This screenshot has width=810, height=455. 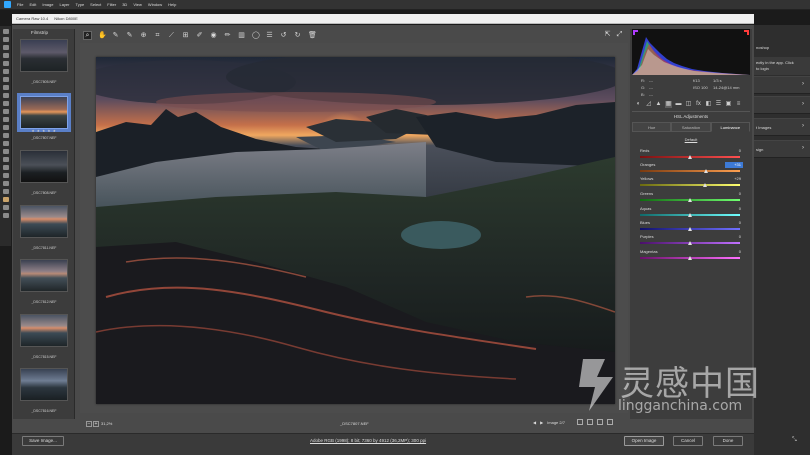 What do you see at coordinates (635, 32) in the screenshot?
I see `shadow-clip-icon` at bounding box center [635, 32].